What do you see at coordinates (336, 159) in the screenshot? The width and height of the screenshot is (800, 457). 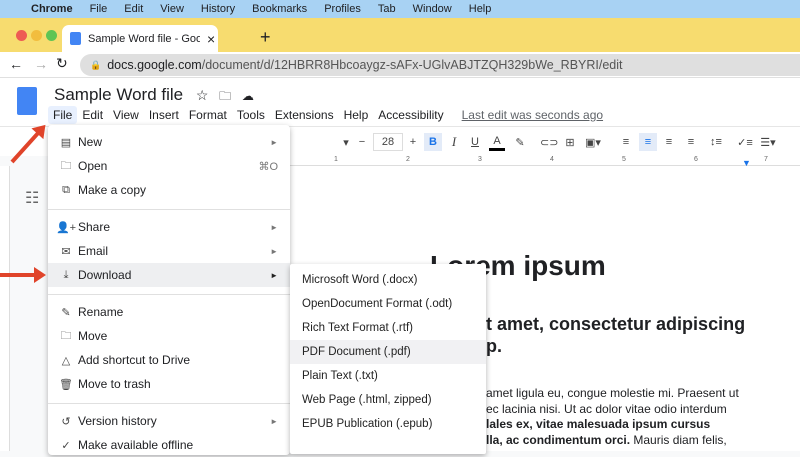 I see `ruler-mark: 1` at bounding box center [336, 159].